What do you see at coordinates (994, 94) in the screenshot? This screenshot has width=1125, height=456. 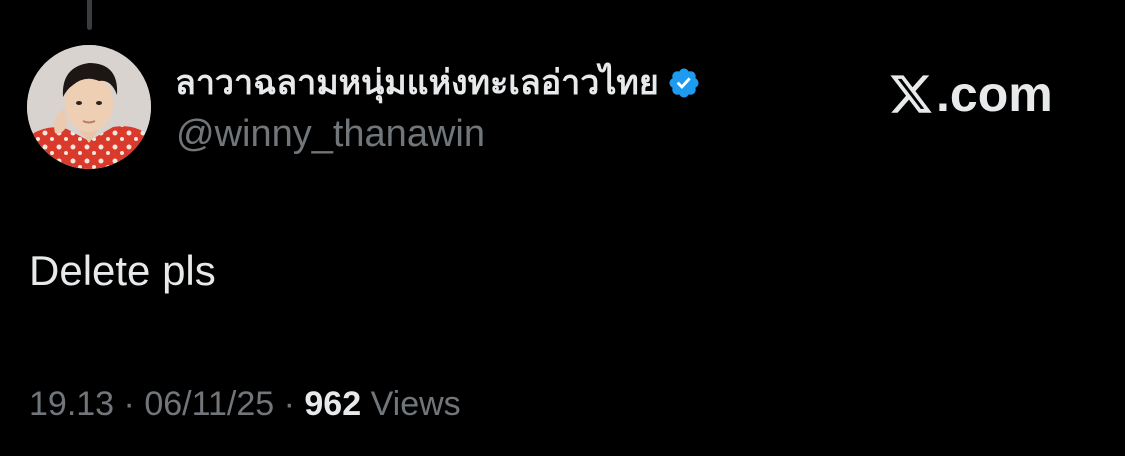 I see `brand-domain-text: .com` at bounding box center [994, 94].